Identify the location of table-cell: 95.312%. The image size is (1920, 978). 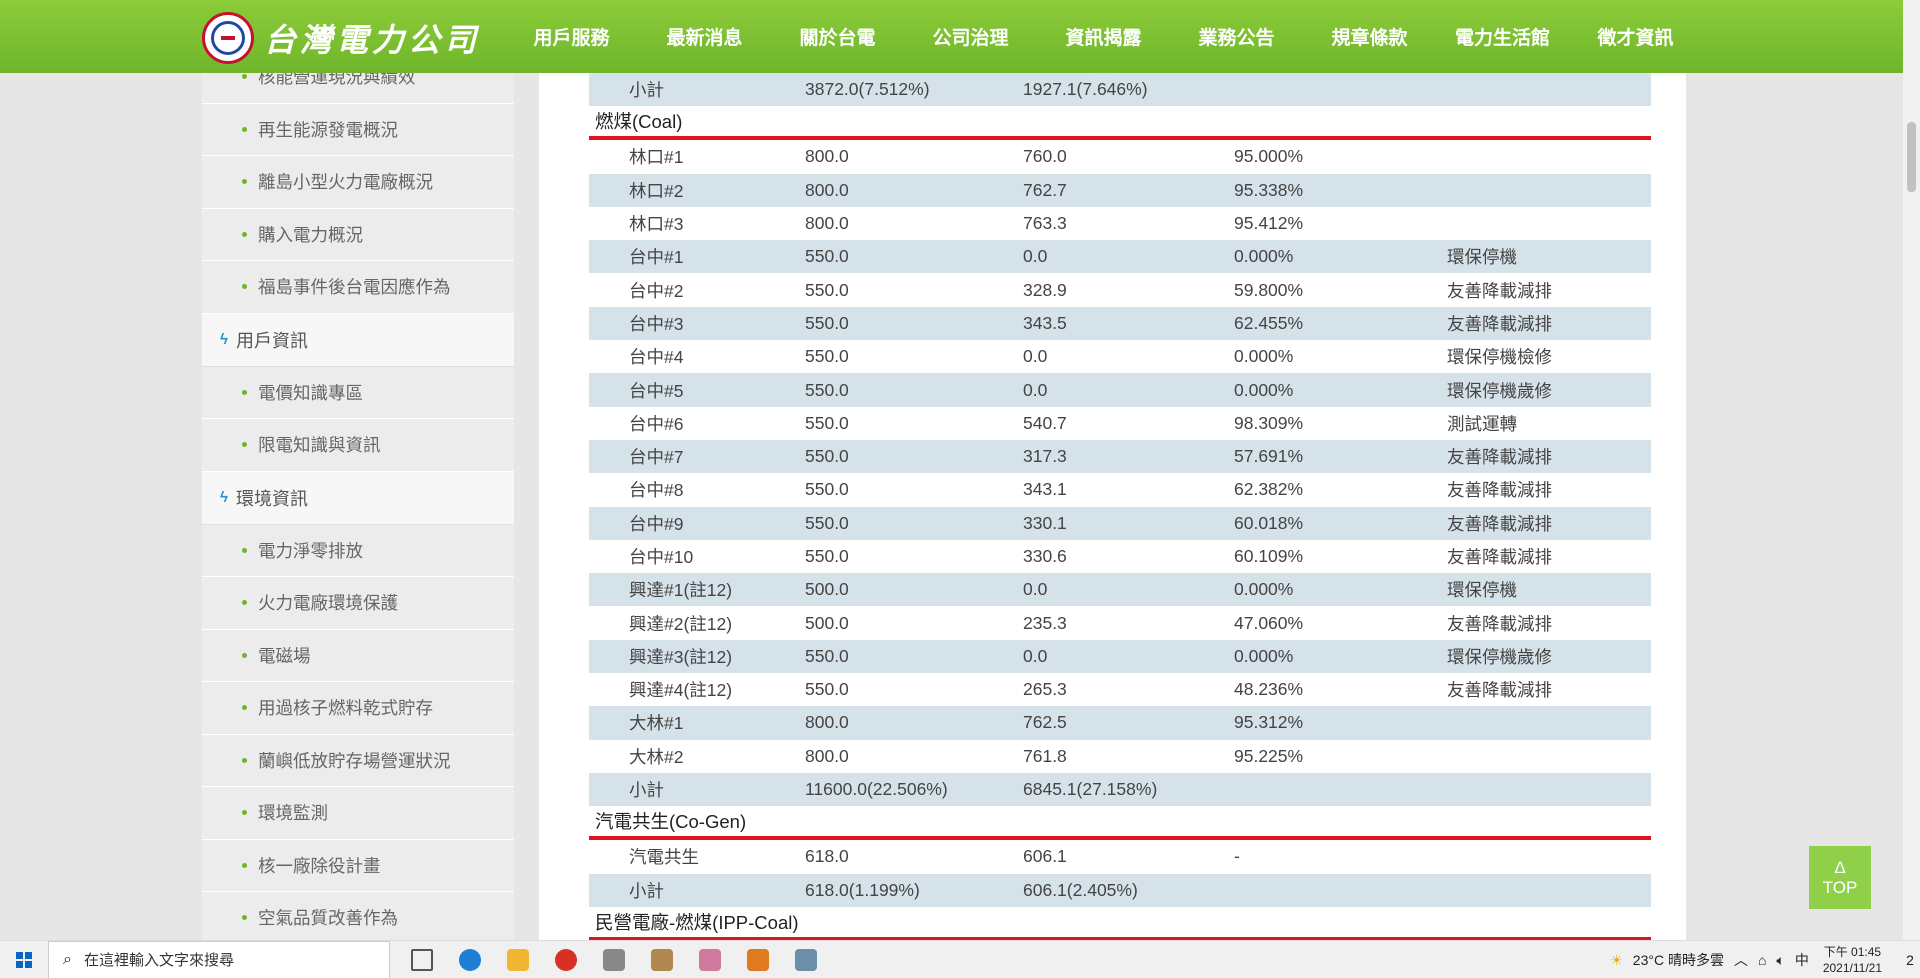
(1269, 722).